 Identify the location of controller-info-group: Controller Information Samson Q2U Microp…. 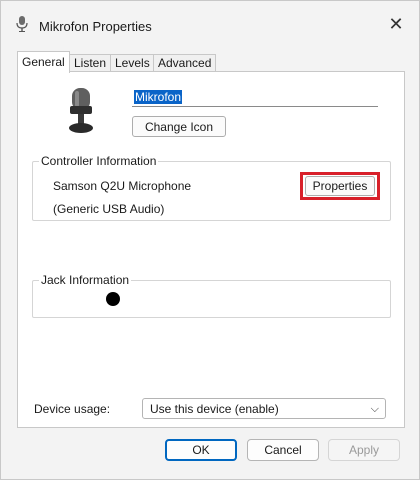
(211, 187).